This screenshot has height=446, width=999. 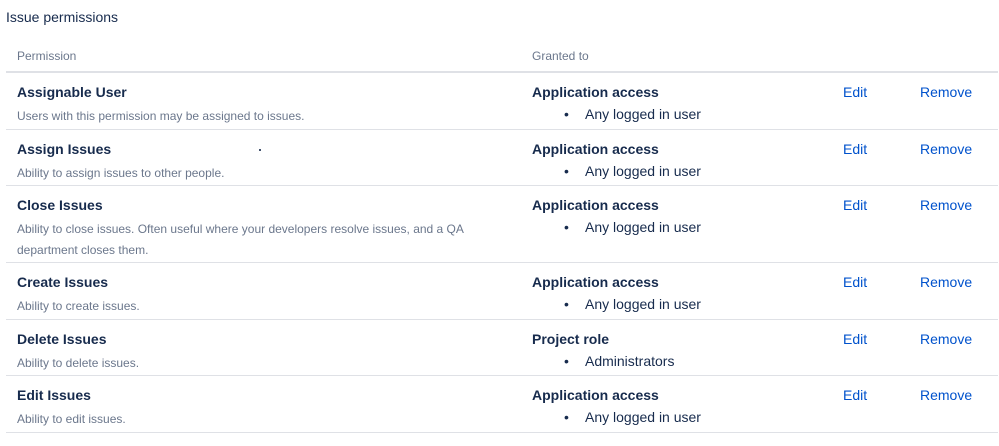 I want to click on granted-type: Project role, so click(x=571, y=338).